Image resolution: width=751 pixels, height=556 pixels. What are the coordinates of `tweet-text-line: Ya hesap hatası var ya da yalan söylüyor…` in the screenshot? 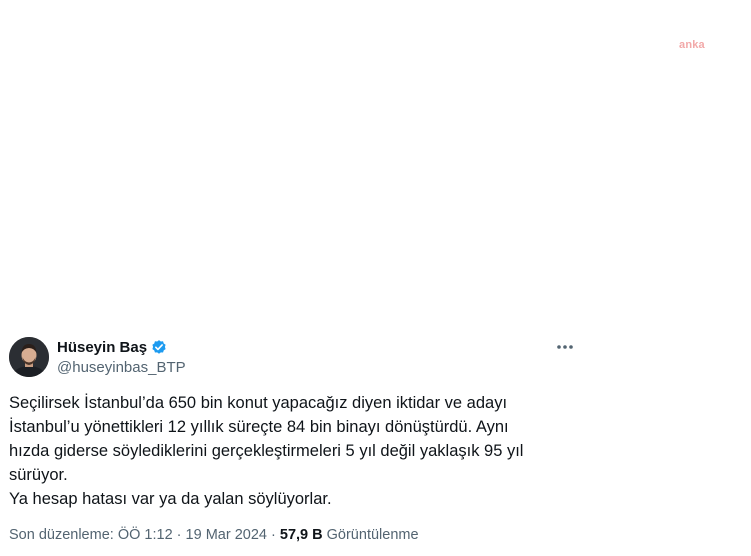 It's located at (170, 499).